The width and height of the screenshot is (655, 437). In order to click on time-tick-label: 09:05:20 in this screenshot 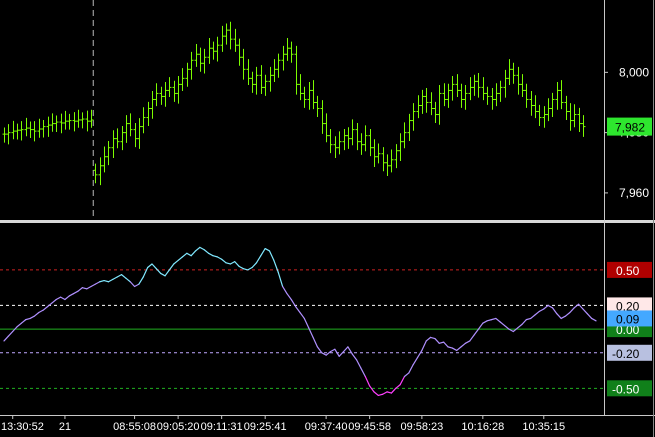, I will do `click(178, 427)`.